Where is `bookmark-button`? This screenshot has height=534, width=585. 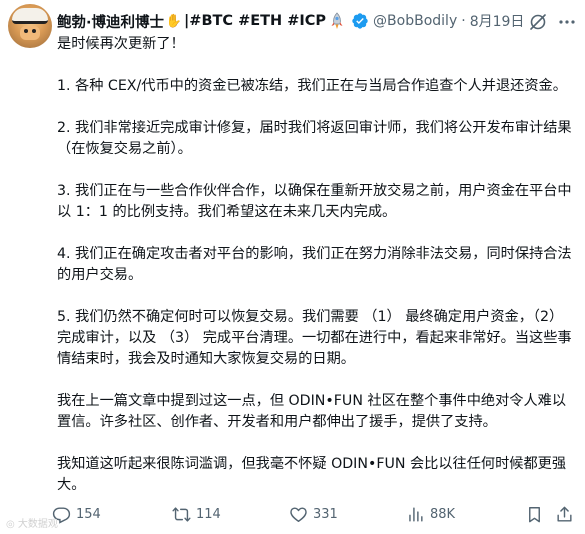 bookmark-button is located at coordinates (534, 514).